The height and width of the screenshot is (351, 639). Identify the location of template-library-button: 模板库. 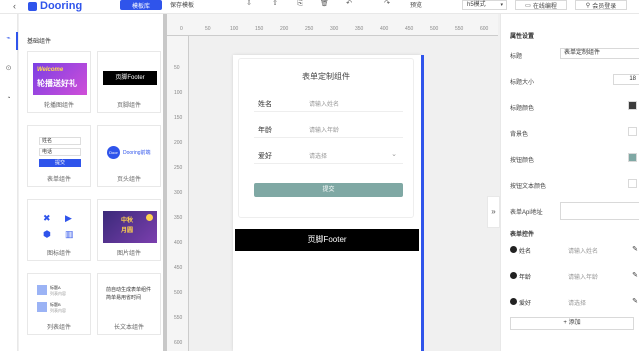
(141, 5).